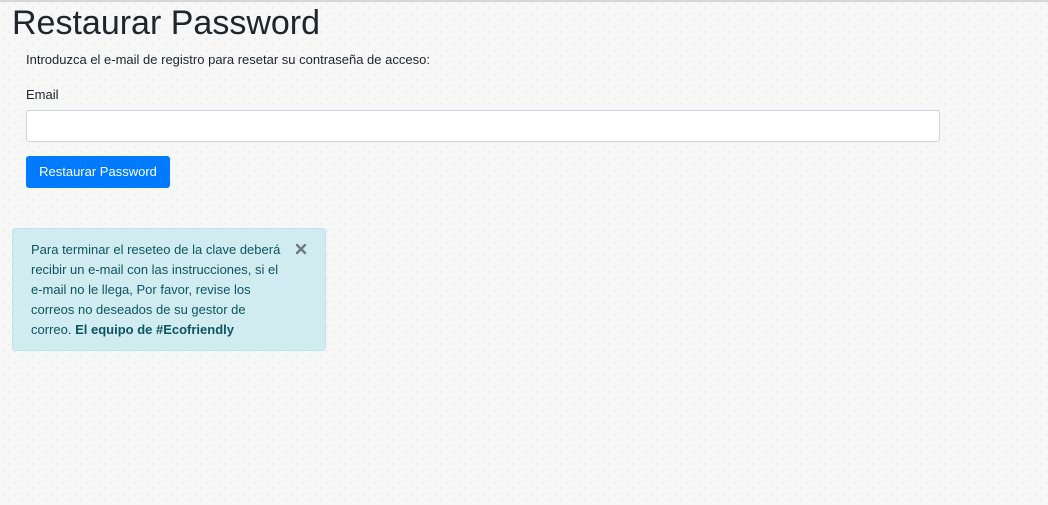 This screenshot has height=505, width=1048. I want to click on top-divider, so click(524, 1).